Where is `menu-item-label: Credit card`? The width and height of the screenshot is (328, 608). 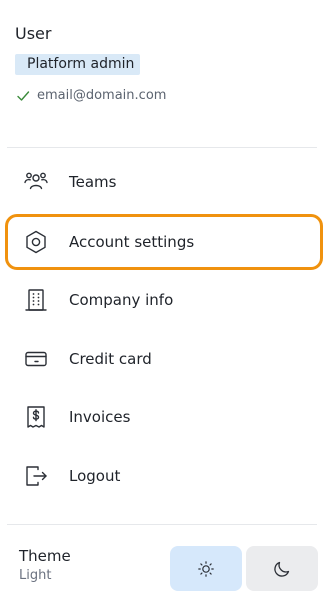 menu-item-label: Credit card is located at coordinates (110, 358).